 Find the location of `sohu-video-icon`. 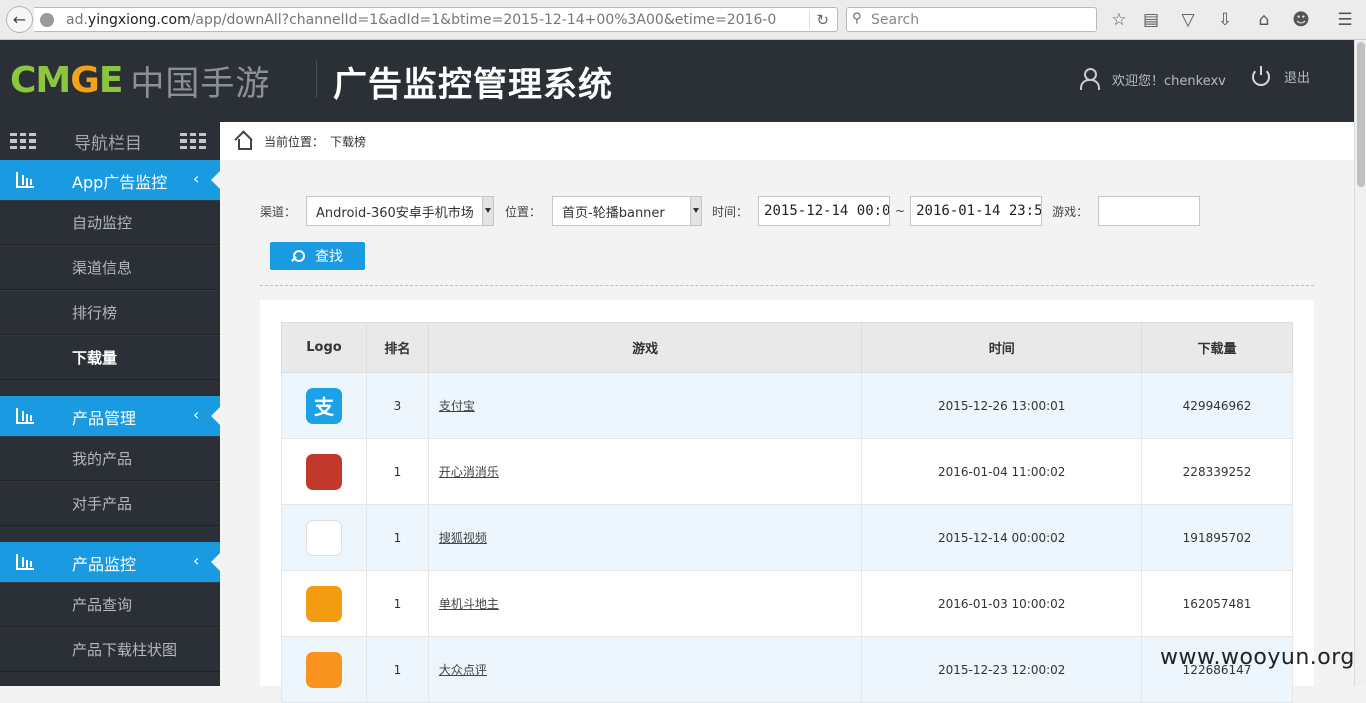

sohu-video-icon is located at coordinates (323, 537).